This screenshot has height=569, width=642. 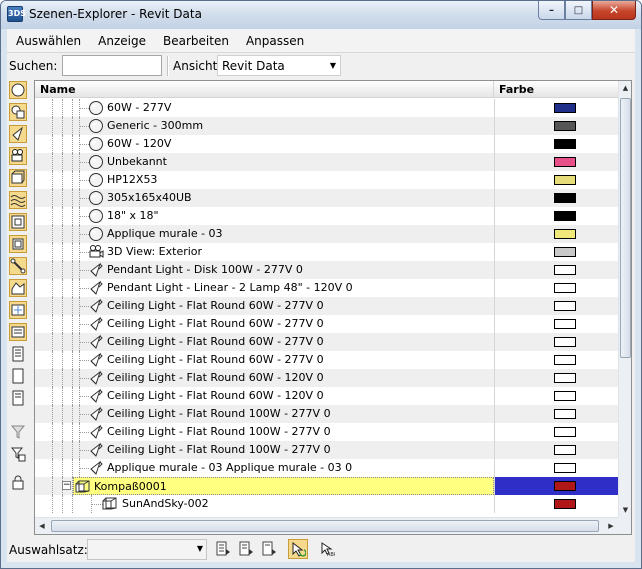 What do you see at coordinates (290, 144) in the screenshot?
I see `tree-row-name: 60W - 120V` at bounding box center [290, 144].